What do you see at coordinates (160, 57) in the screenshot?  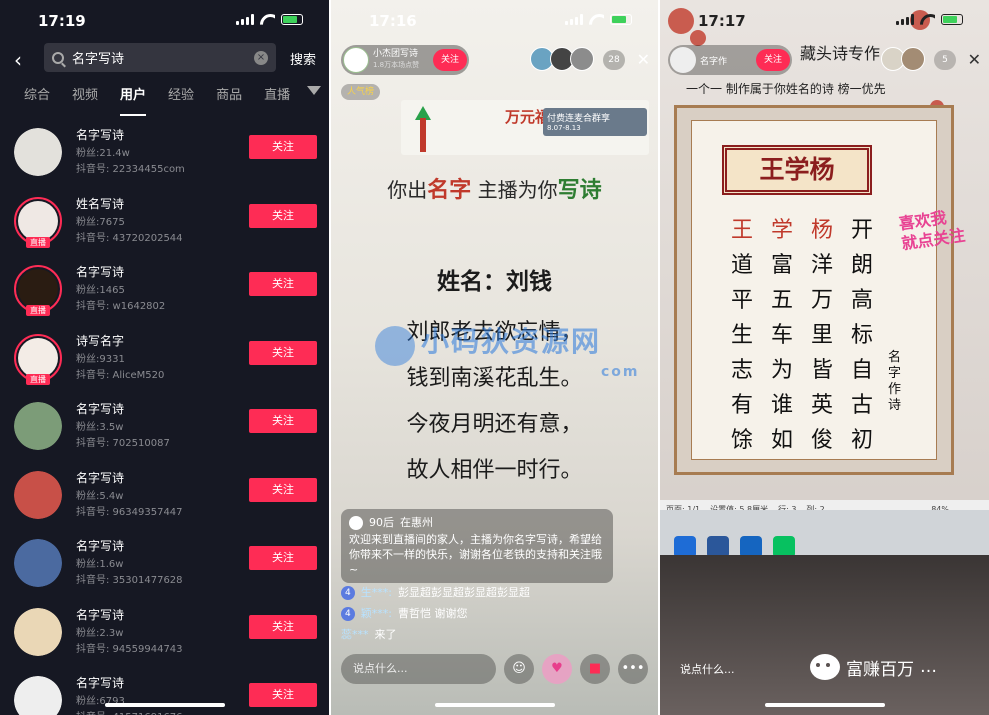 I see `search-input: 名字写诗 ×` at bounding box center [160, 57].